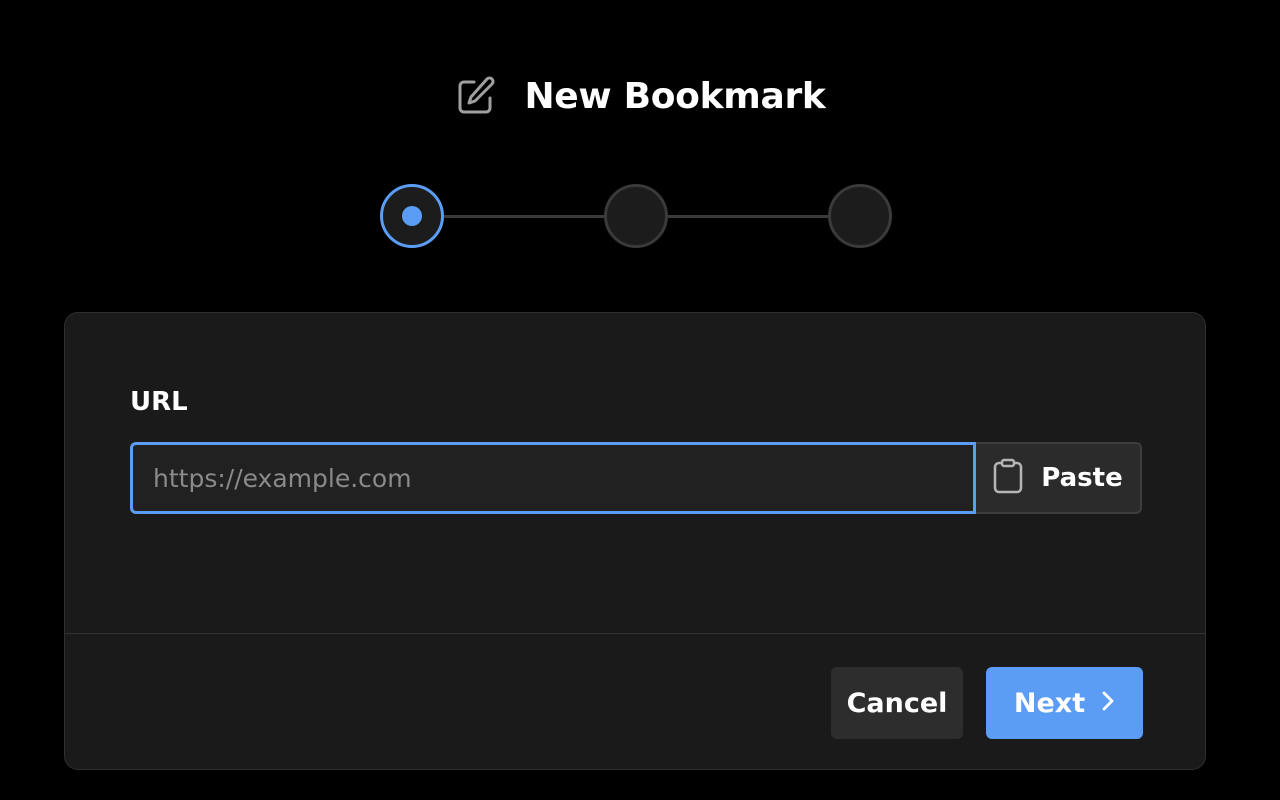 This screenshot has height=800, width=1280. I want to click on dialog-header: New Bookmark, so click(640, 96).